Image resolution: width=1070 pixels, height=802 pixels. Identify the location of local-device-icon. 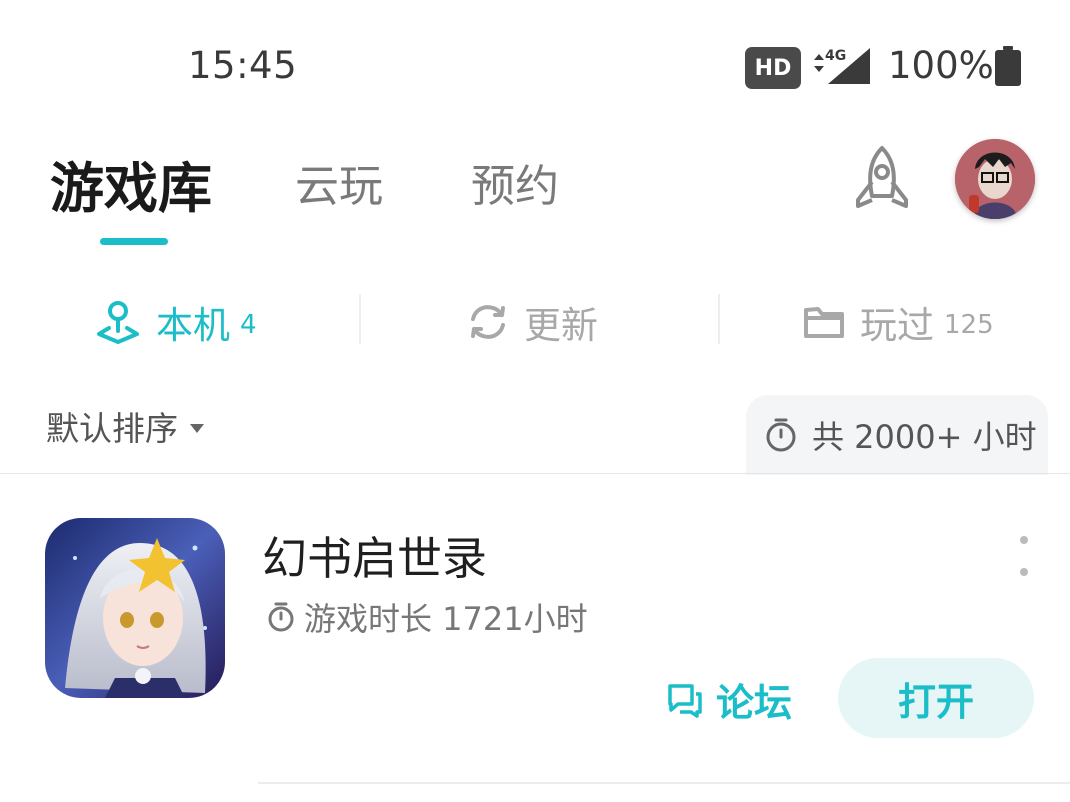
(118, 322).